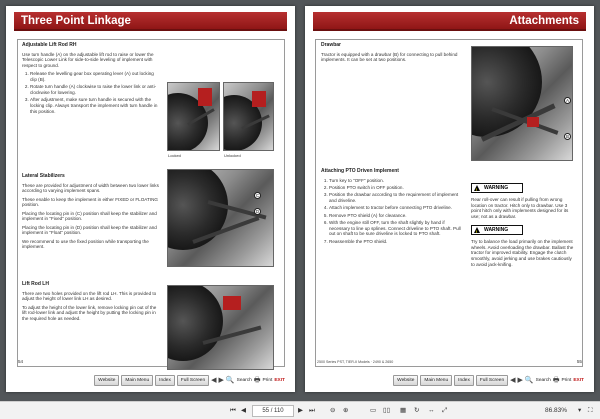 Image resolution: width=600 pixels, height=419 pixels. I want to click on step-item: Reassemble the PTO shield., so click(397, 242).